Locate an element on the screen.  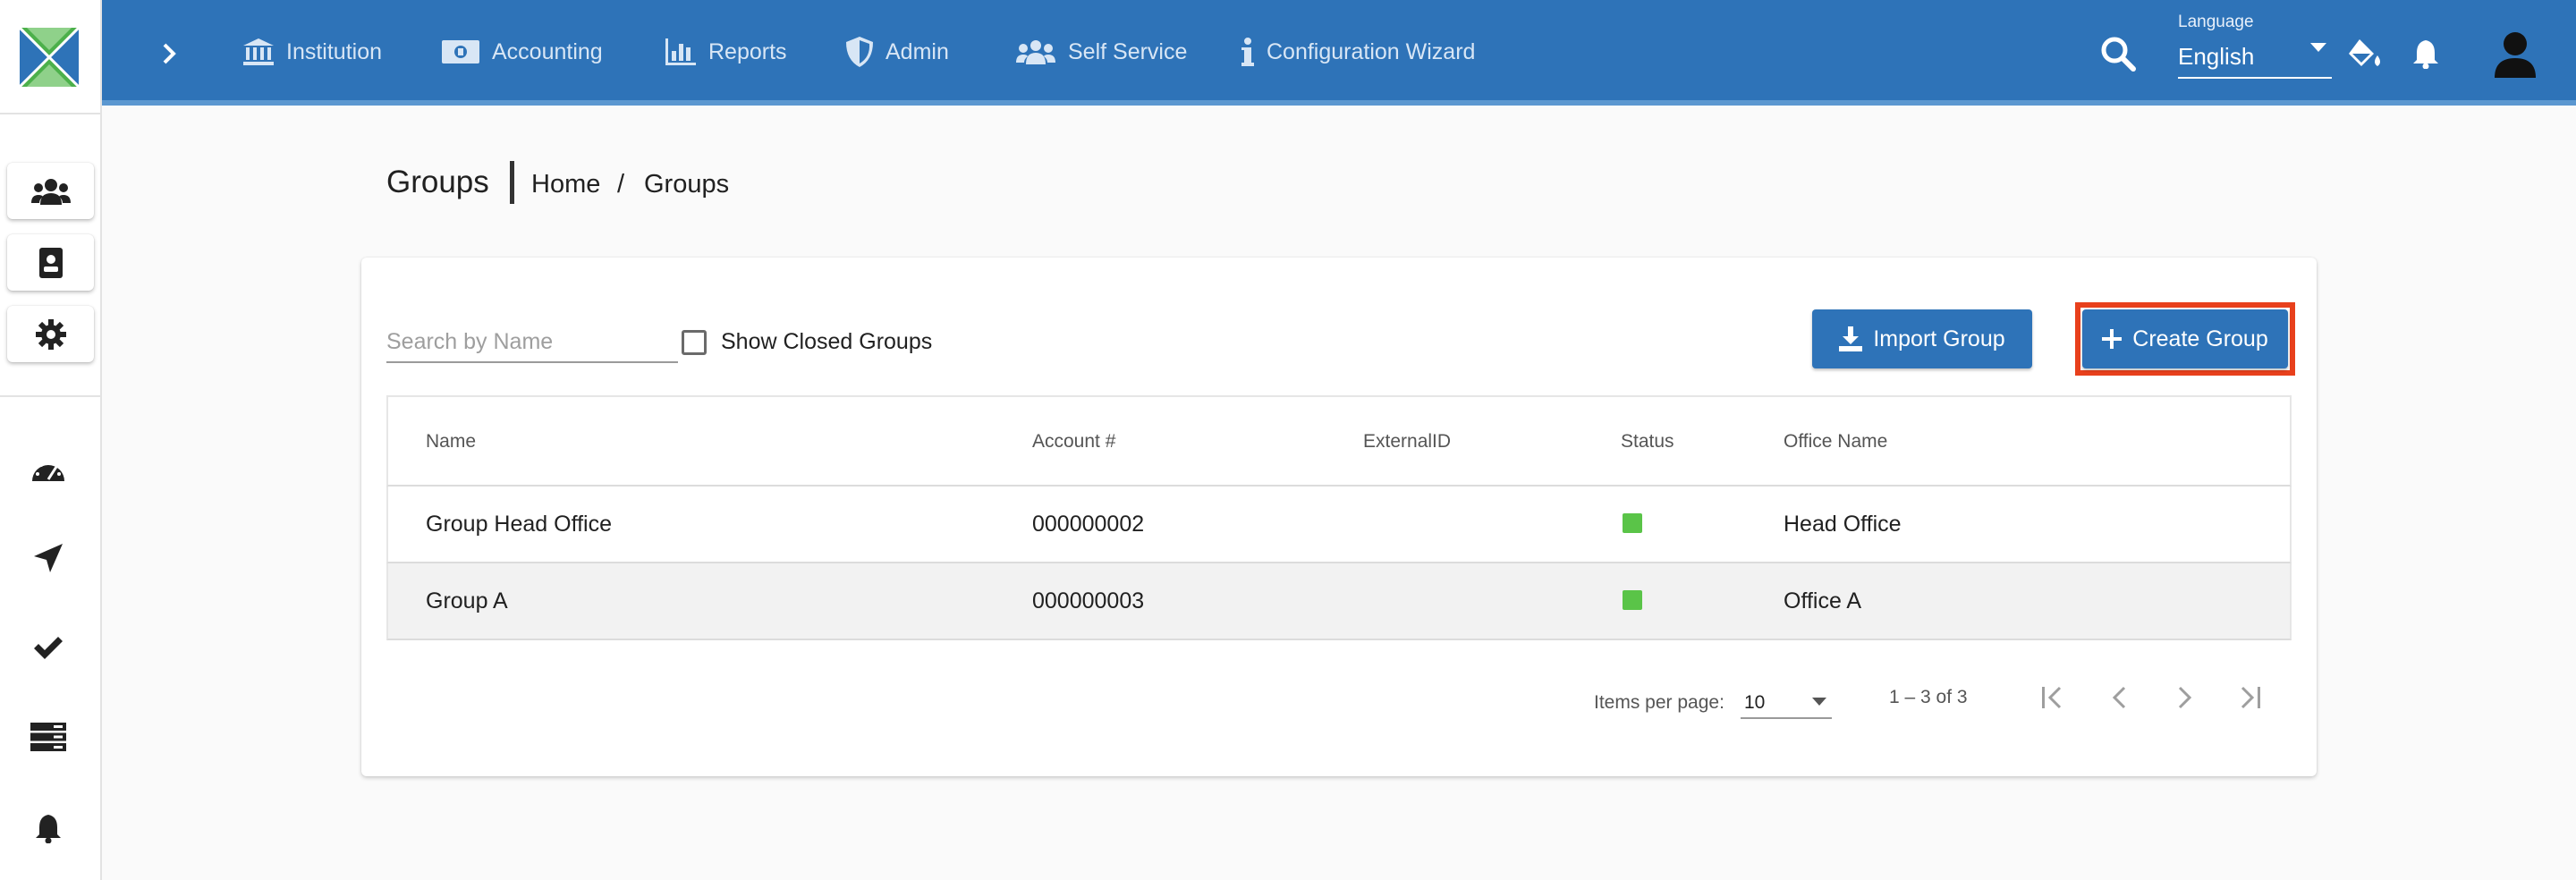
rail-dashboard-button is located at coordinates (48, 468).